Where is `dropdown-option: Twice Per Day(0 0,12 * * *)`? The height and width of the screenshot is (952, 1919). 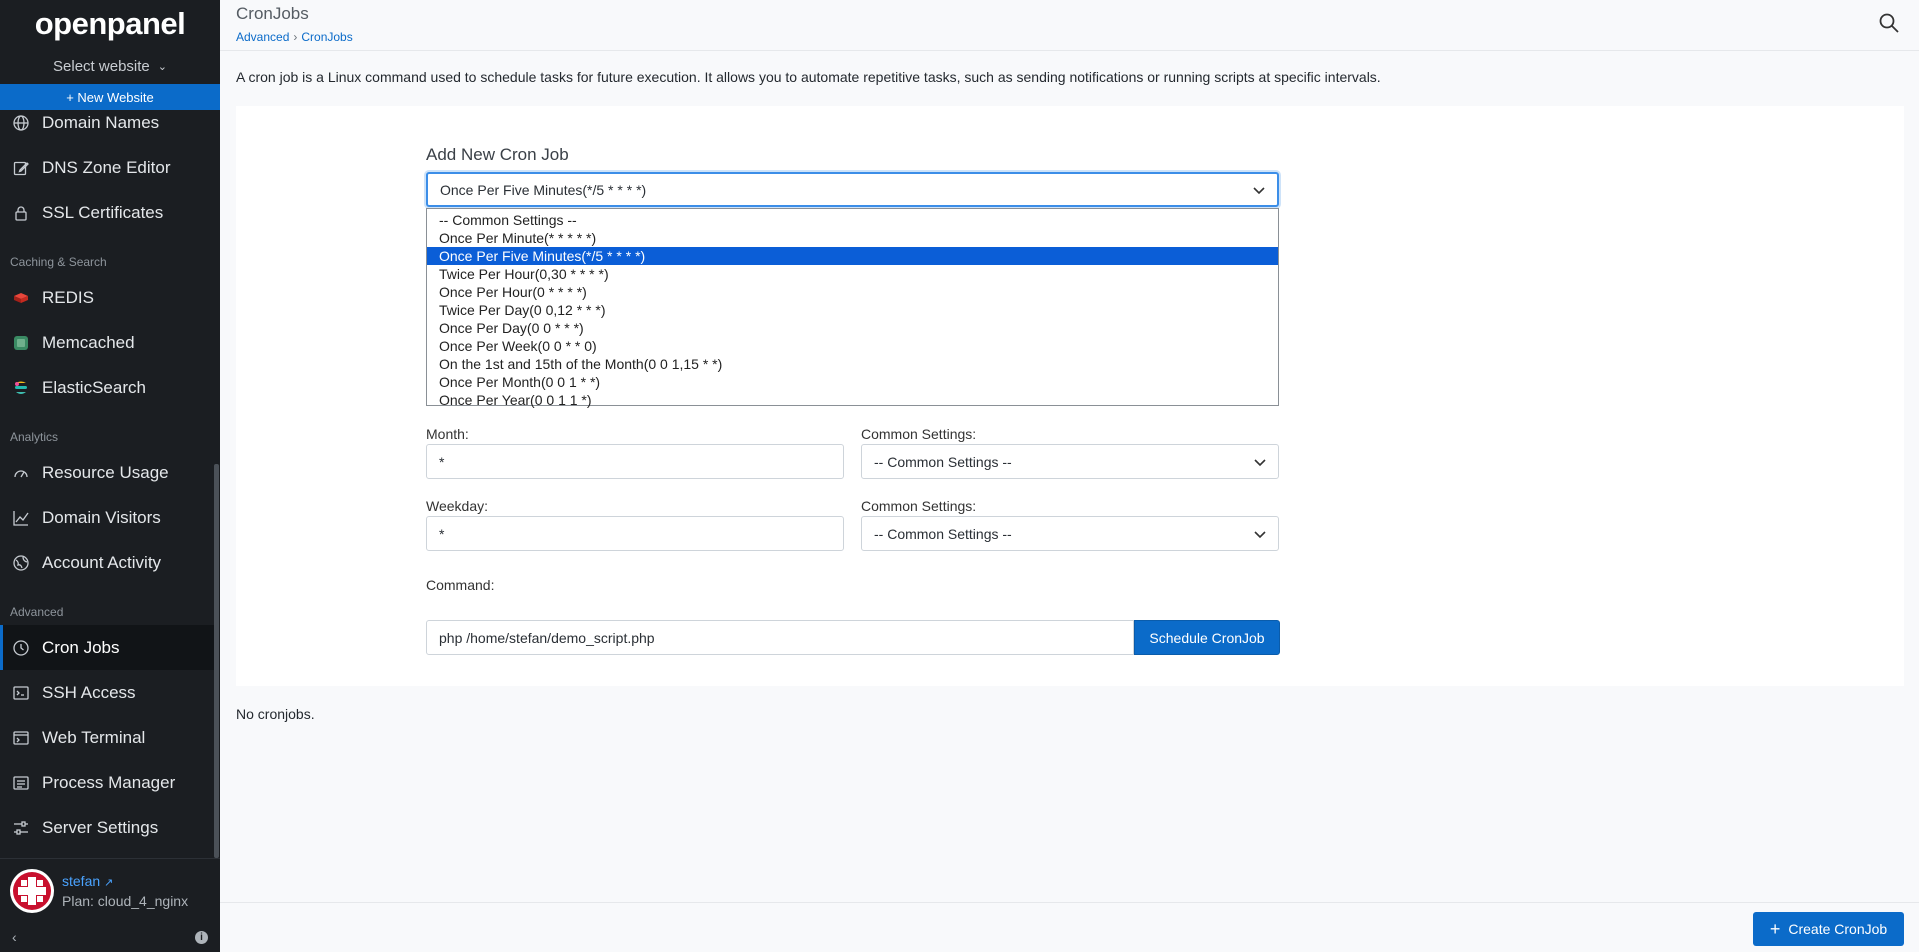
dropdown-option: Twice Per Day(0 0,12 * * *) is located at coordinates (852, 310).